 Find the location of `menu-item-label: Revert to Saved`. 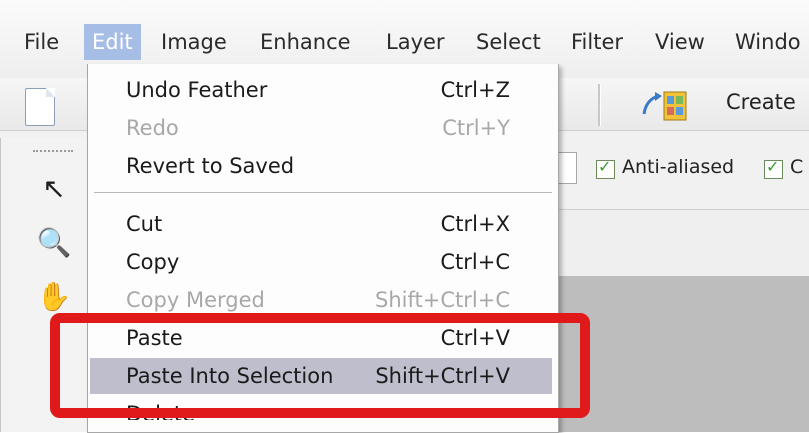

menu-item-label: Revert to Saved is located at coordinates (210, 166).